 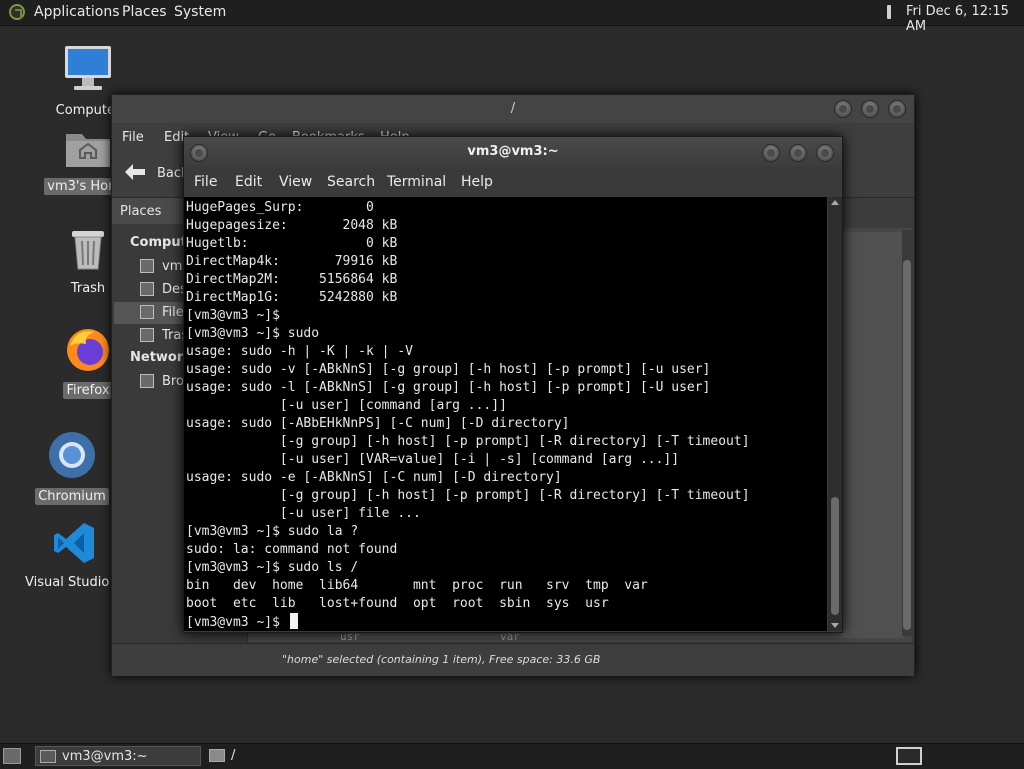 What do you see at coordinates (293, 621) in the screenshot?
I see `text-cursor` at bounding box center [293, 621].